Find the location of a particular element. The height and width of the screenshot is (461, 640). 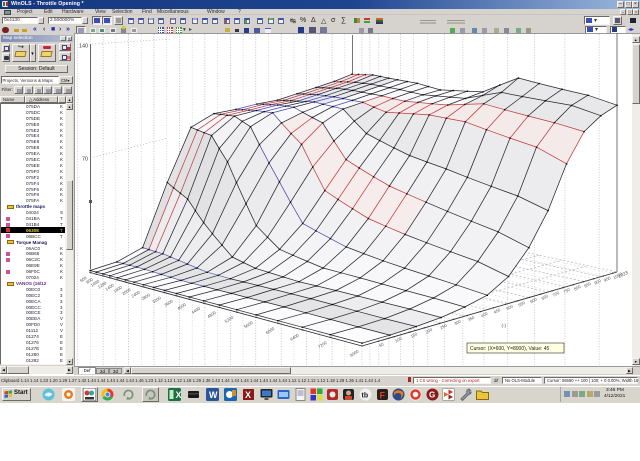

svg-text: 3600 is located at coordinates (168, 303).